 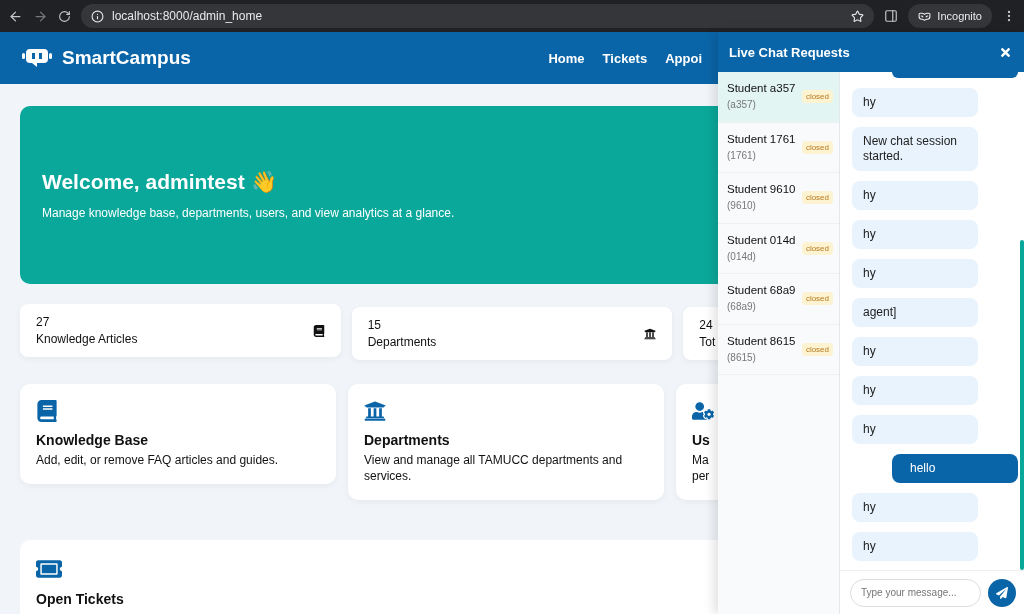 What do you see at coordinates (707, 342) in the screenshot?
I see `stat-label: Tot` at bounding box center [707, 342].